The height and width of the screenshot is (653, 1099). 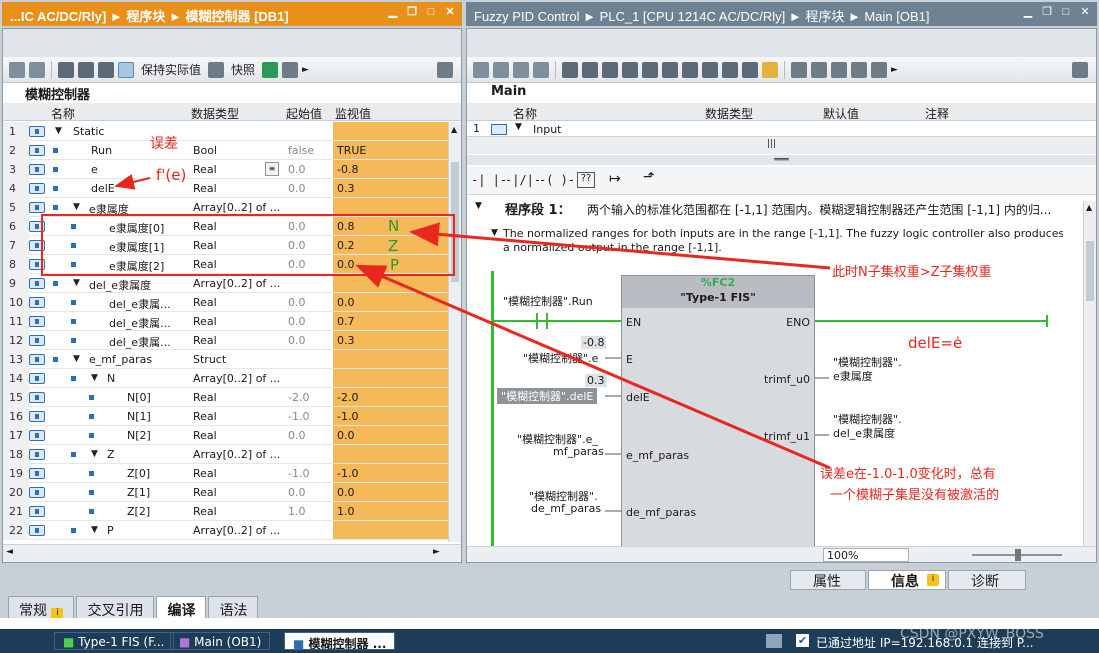 I want to click on keep-actual-values-button: 保持实际值, so click(x=171, y=69).